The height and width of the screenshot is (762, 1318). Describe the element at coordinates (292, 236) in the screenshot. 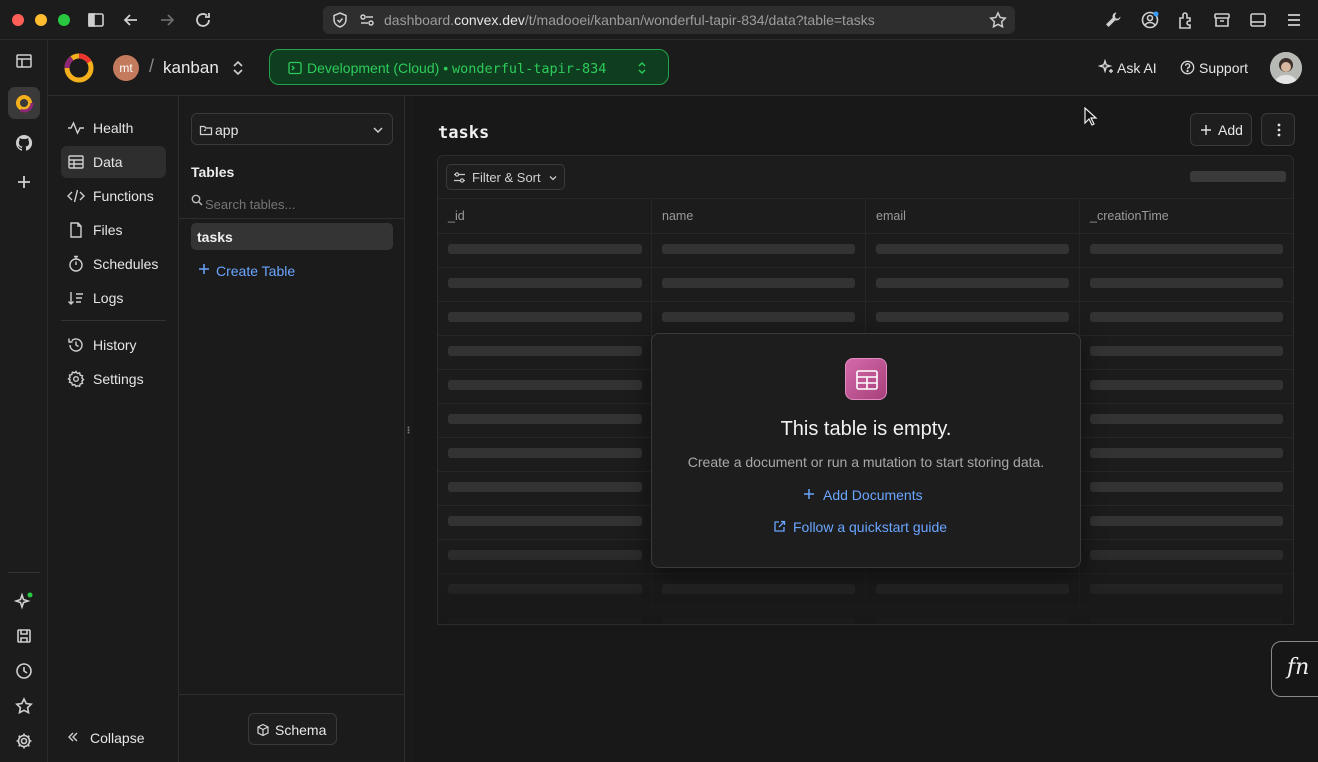

I see `table-item-tasks: tasks` at that location.